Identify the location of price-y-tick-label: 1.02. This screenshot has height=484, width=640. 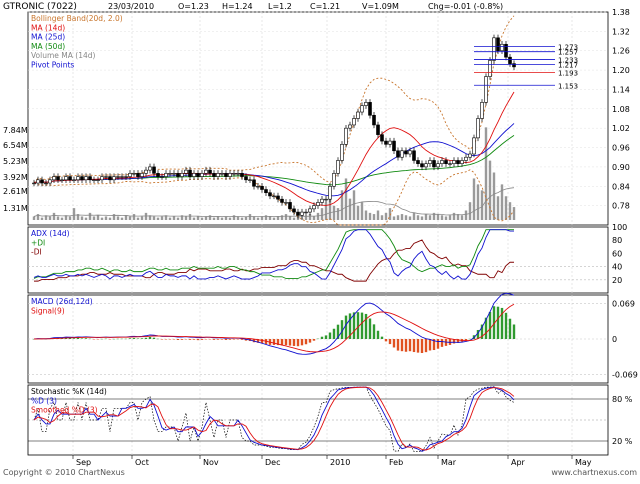
(621, 128).